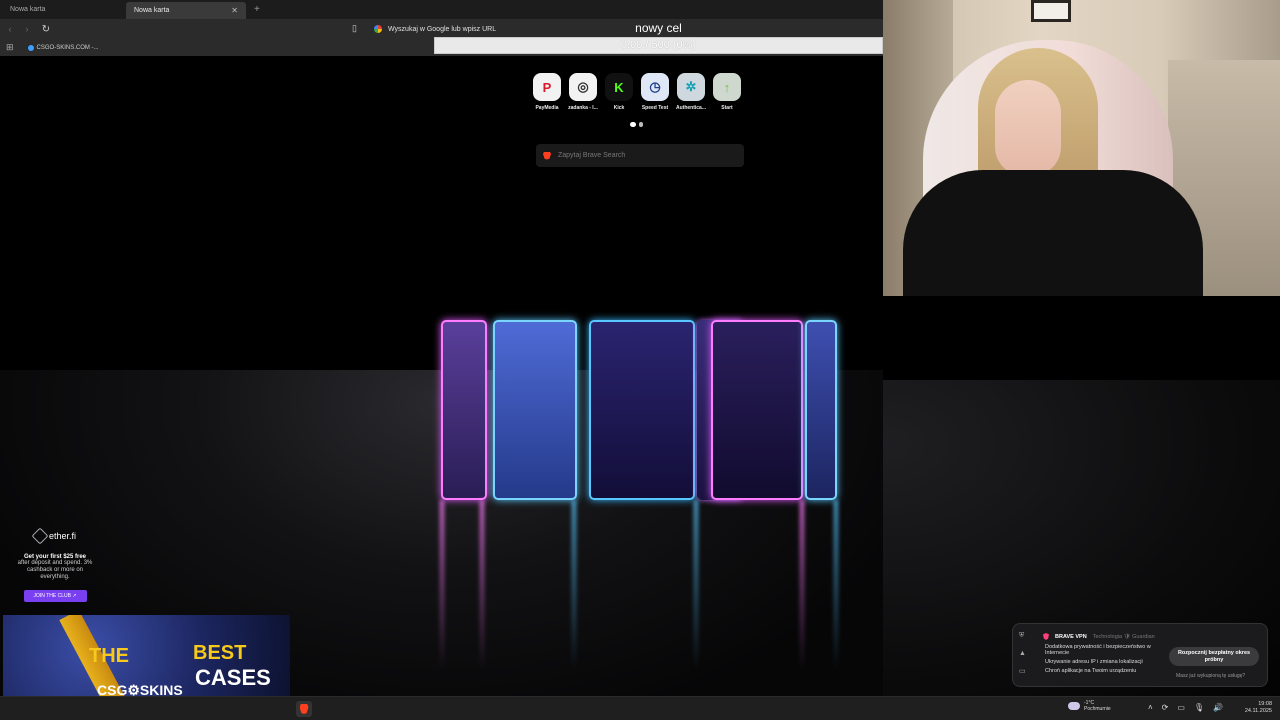  What do you see at coordinates (354, 28) in the screenshot?
I see `bookmark-icon: ▯` at bounding box center [354, 28].